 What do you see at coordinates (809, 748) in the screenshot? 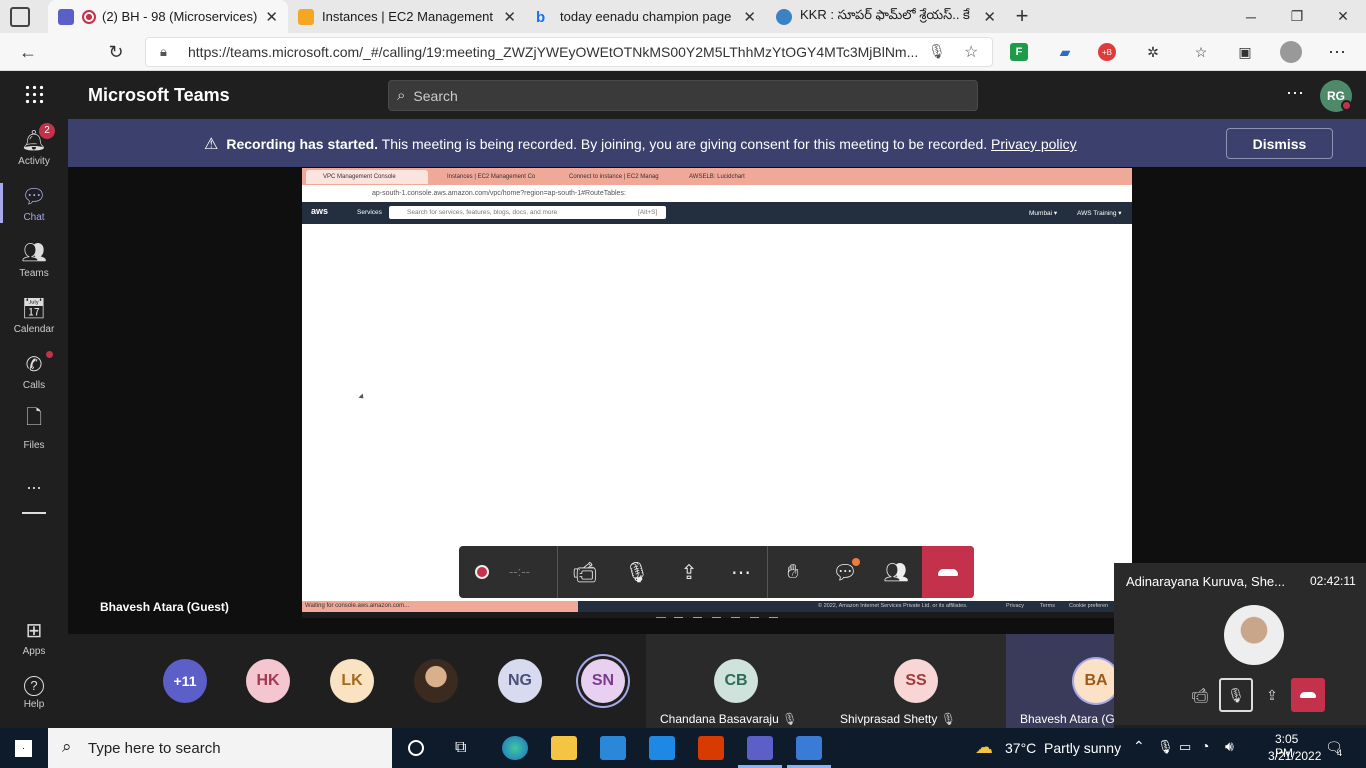
I see `remote-desktop-icon` at bounding box center [809, 748].